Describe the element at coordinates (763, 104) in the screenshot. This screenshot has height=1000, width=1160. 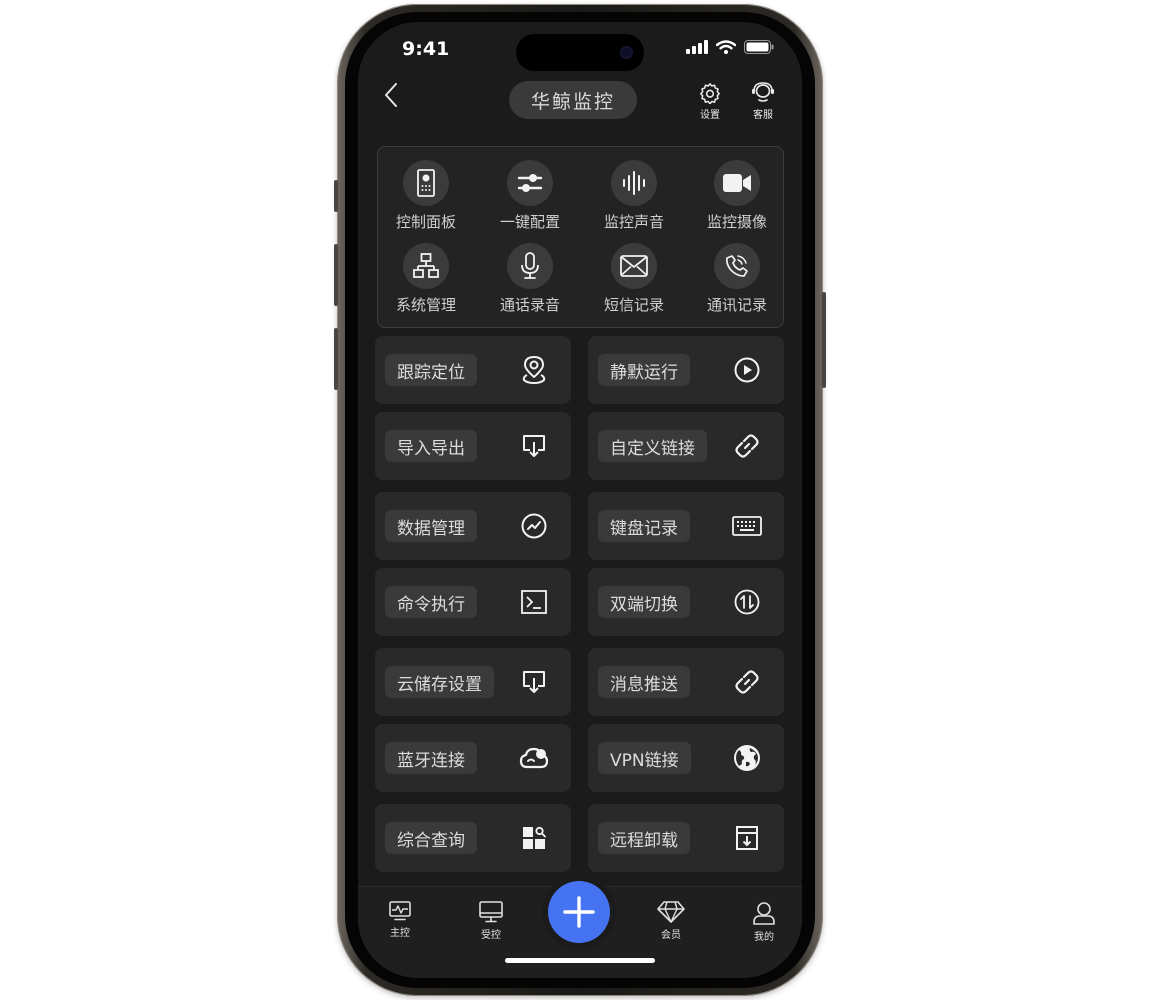
I see `support-button: 客服` at that location.